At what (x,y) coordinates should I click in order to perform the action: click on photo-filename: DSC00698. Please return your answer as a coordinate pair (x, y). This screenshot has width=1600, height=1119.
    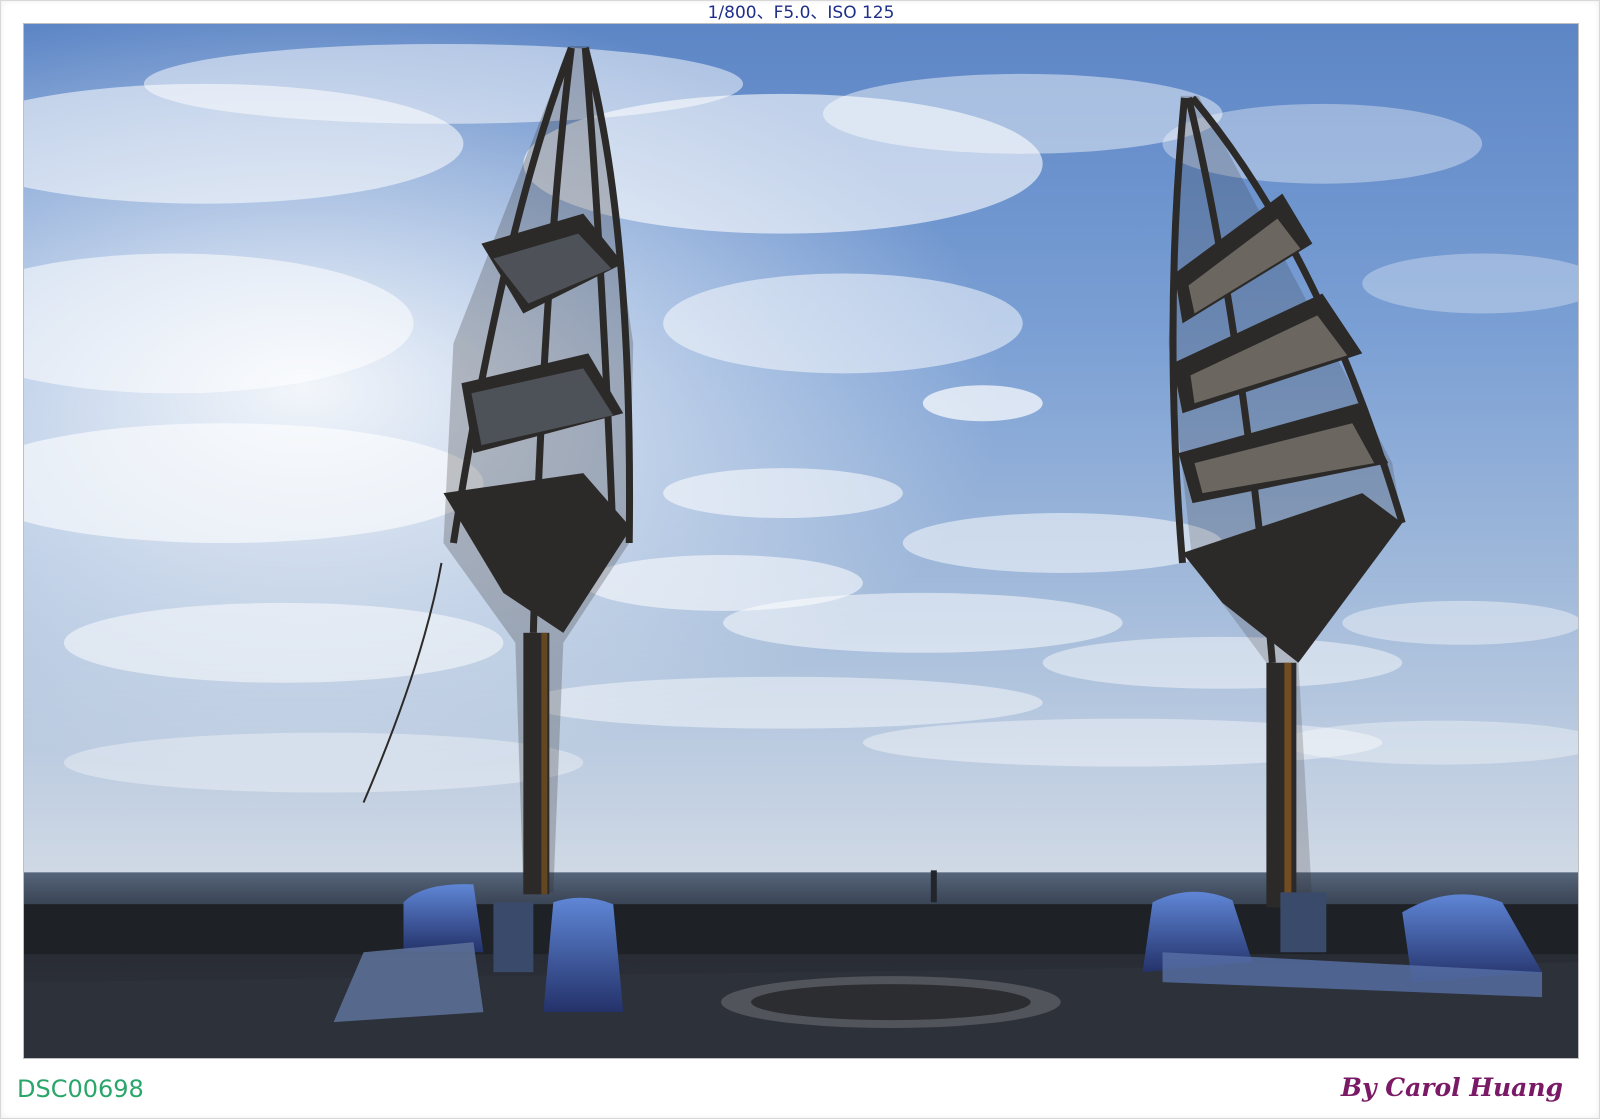
    Looking at the image, I should click on (80, 1089).